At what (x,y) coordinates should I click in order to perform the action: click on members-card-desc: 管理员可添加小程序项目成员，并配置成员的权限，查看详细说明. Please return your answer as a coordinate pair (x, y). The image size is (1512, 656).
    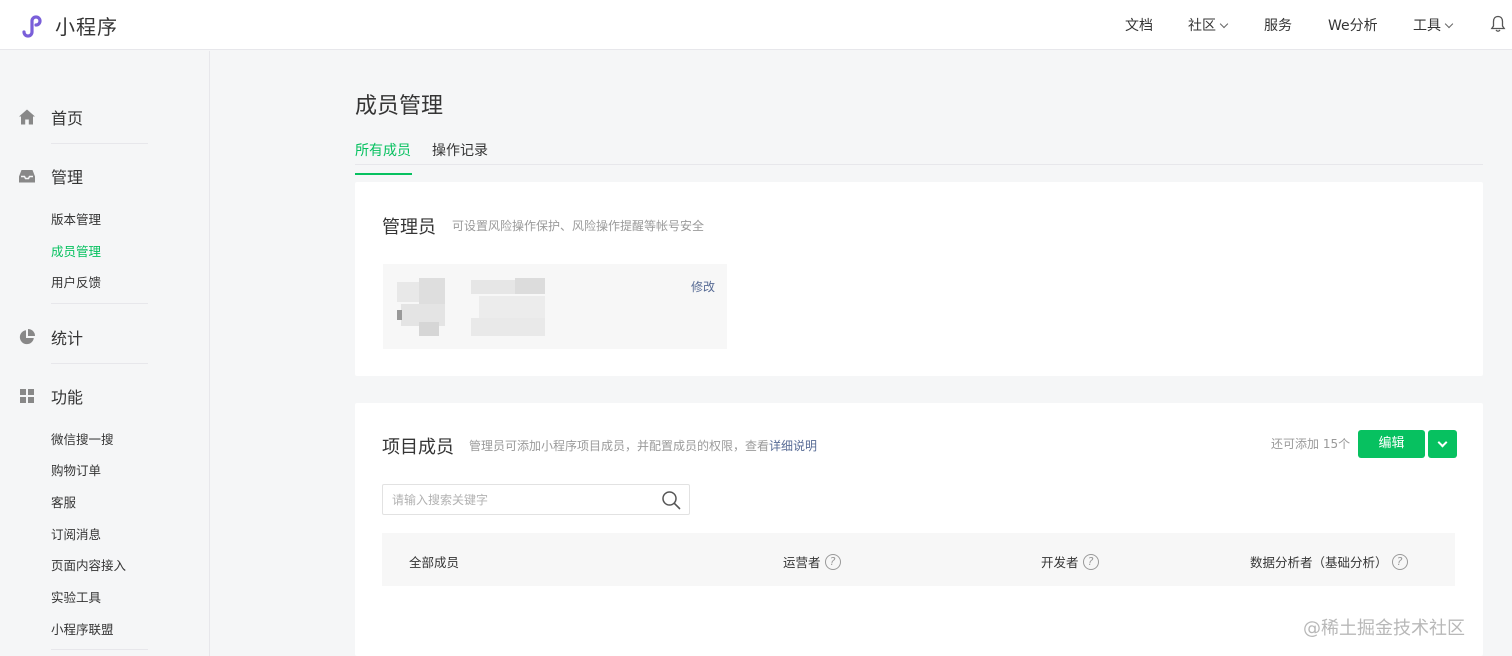
    Looking at the image, I should click on (643, 445).